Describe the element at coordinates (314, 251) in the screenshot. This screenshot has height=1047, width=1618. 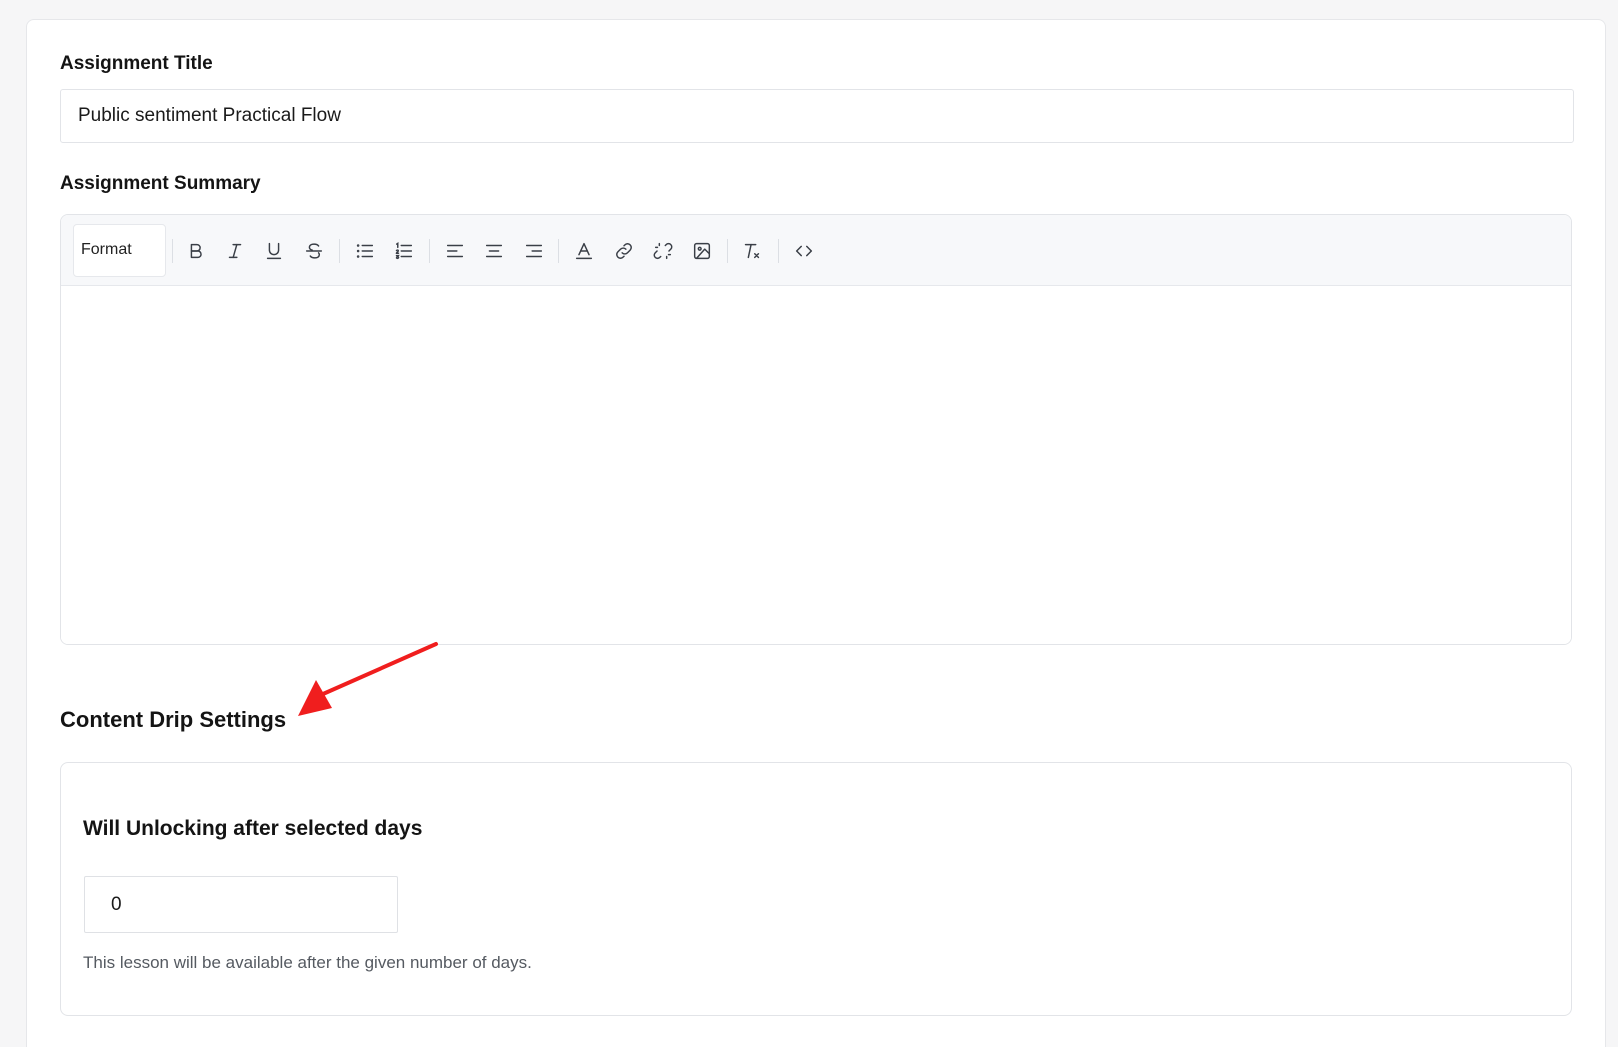
I see `strikethrough-icon` at that location.